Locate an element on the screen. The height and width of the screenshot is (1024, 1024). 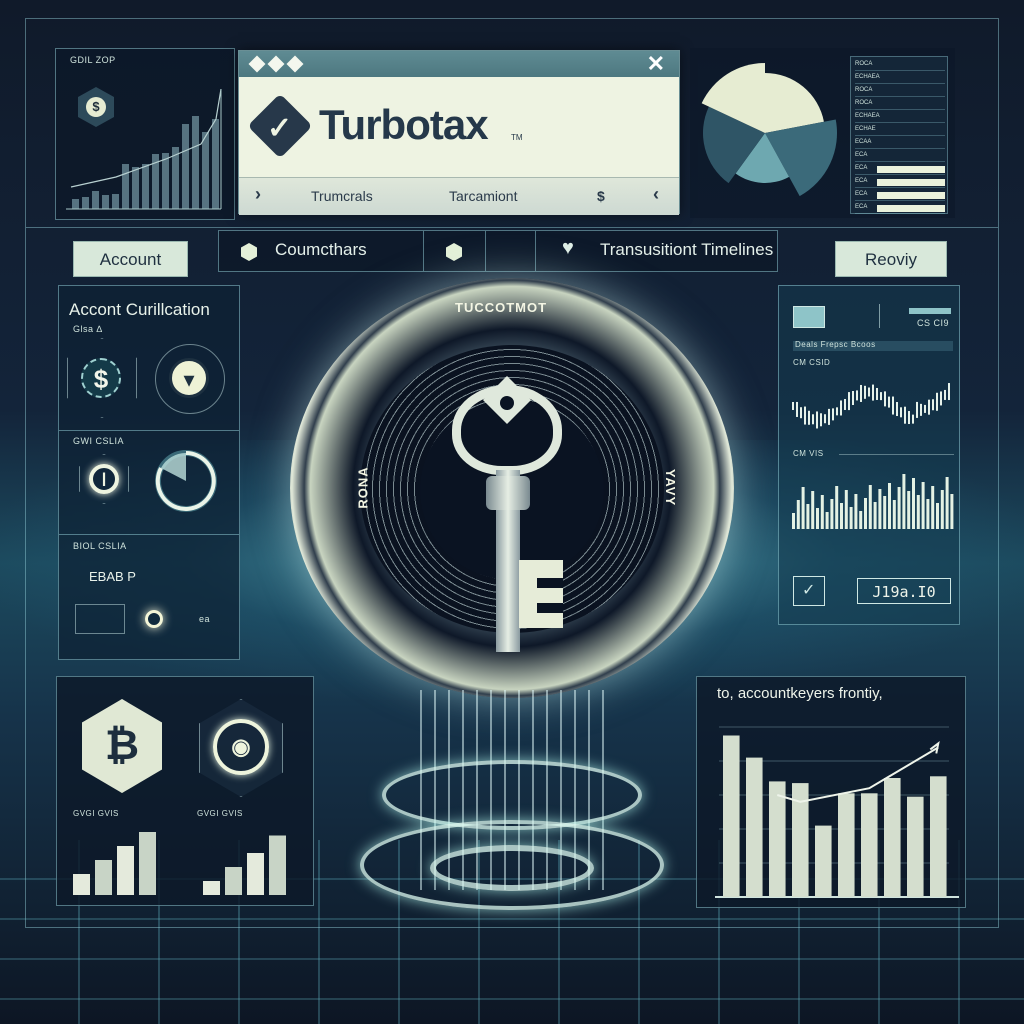
metrics-row: ECHAEA is located at coordinates (900, 118).